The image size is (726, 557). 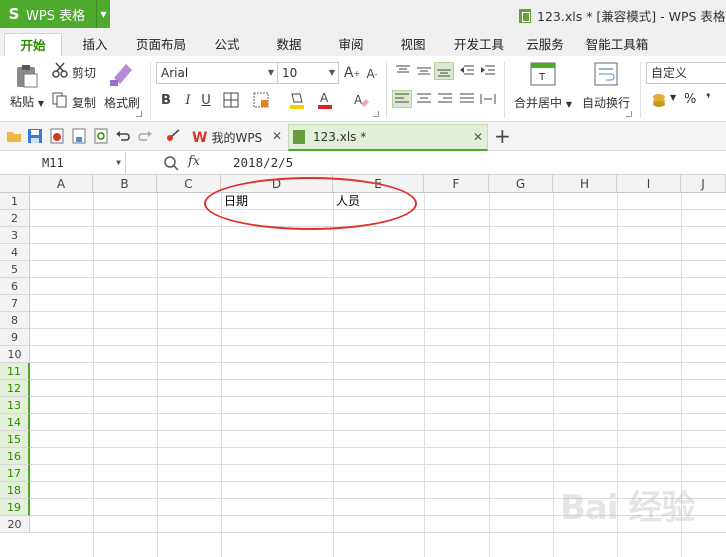 I want to click on currency-caret-icon: ▼, so click(x=673, y=97).